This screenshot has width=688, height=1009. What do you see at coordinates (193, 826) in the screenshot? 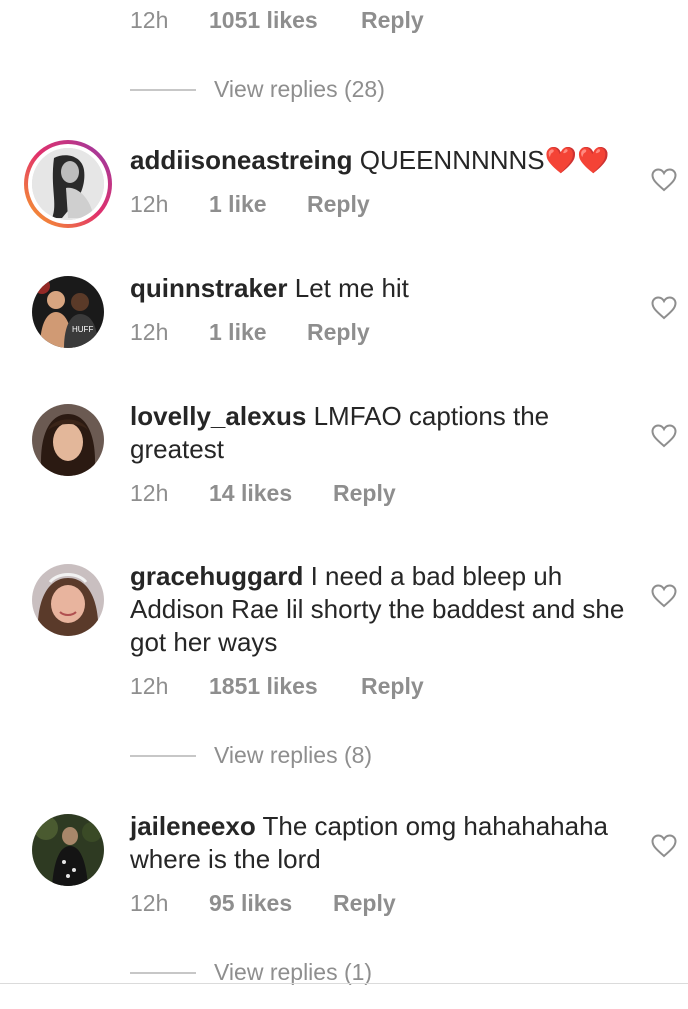
I see `comment-username: jaileneexo` at bounding box center [193, 826].